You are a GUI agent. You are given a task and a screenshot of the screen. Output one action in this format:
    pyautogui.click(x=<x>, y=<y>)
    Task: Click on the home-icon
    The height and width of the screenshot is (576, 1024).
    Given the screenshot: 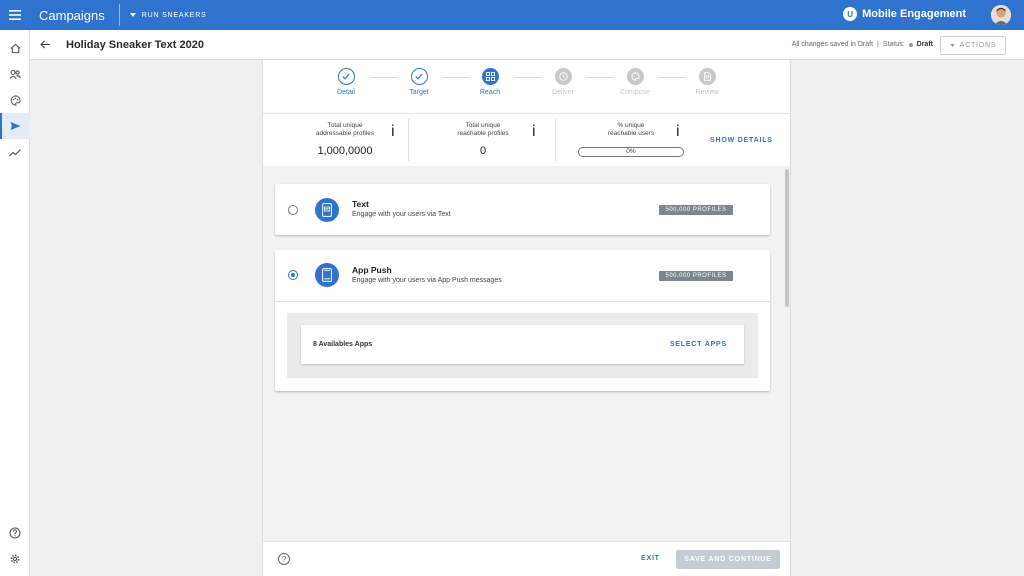 What is the action you would take?
    pyautogui.click(x=15, y=48)
    